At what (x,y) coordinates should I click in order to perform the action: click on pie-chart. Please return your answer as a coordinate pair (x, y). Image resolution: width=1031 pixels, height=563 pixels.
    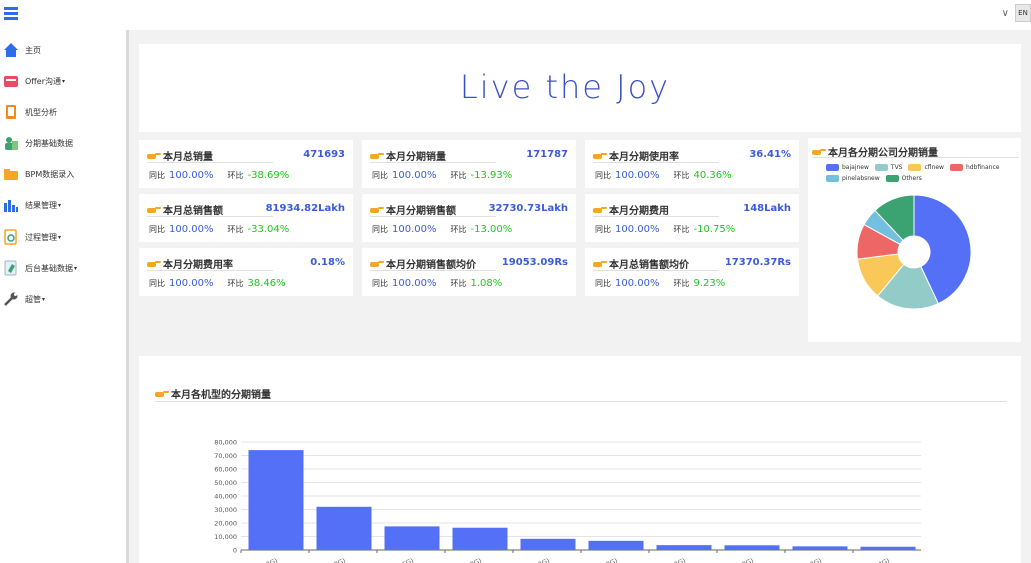
    Looking at the image, I should click on (914, 252).